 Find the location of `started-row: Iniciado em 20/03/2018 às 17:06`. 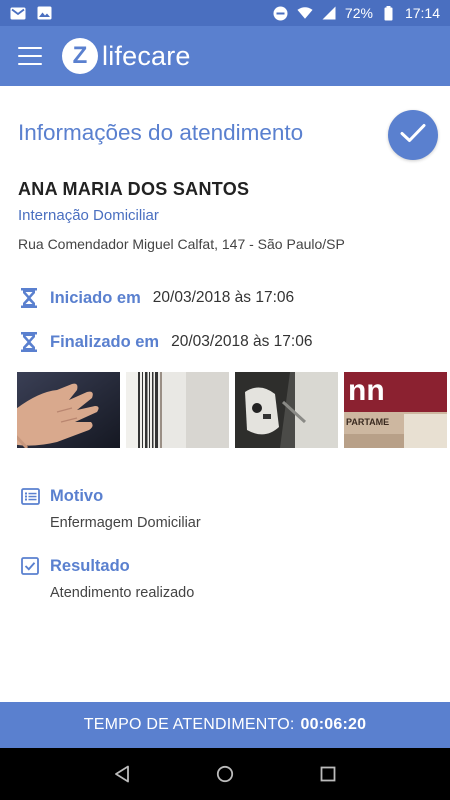

started-row: Iniciado em 20/03/2018 às 17:06 is located at coordinates (156, 298).